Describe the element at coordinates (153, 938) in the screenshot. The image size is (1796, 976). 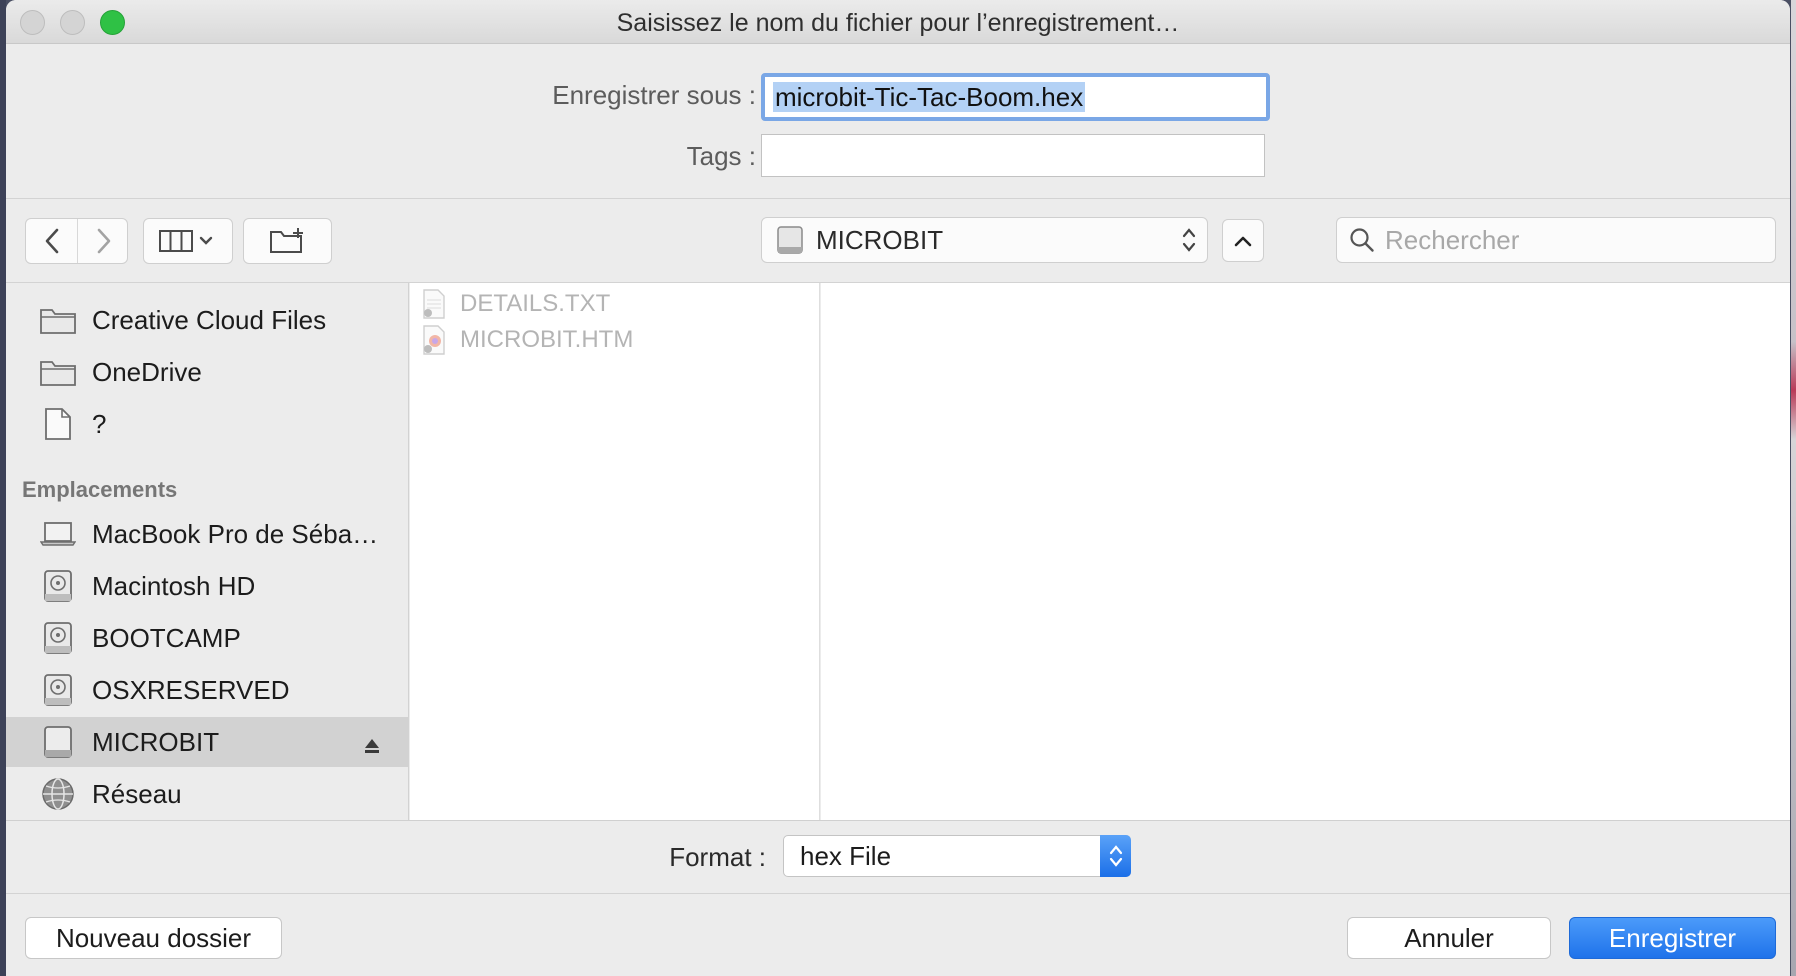
I see `new-folder-button: Nouveau dossier` at that location.